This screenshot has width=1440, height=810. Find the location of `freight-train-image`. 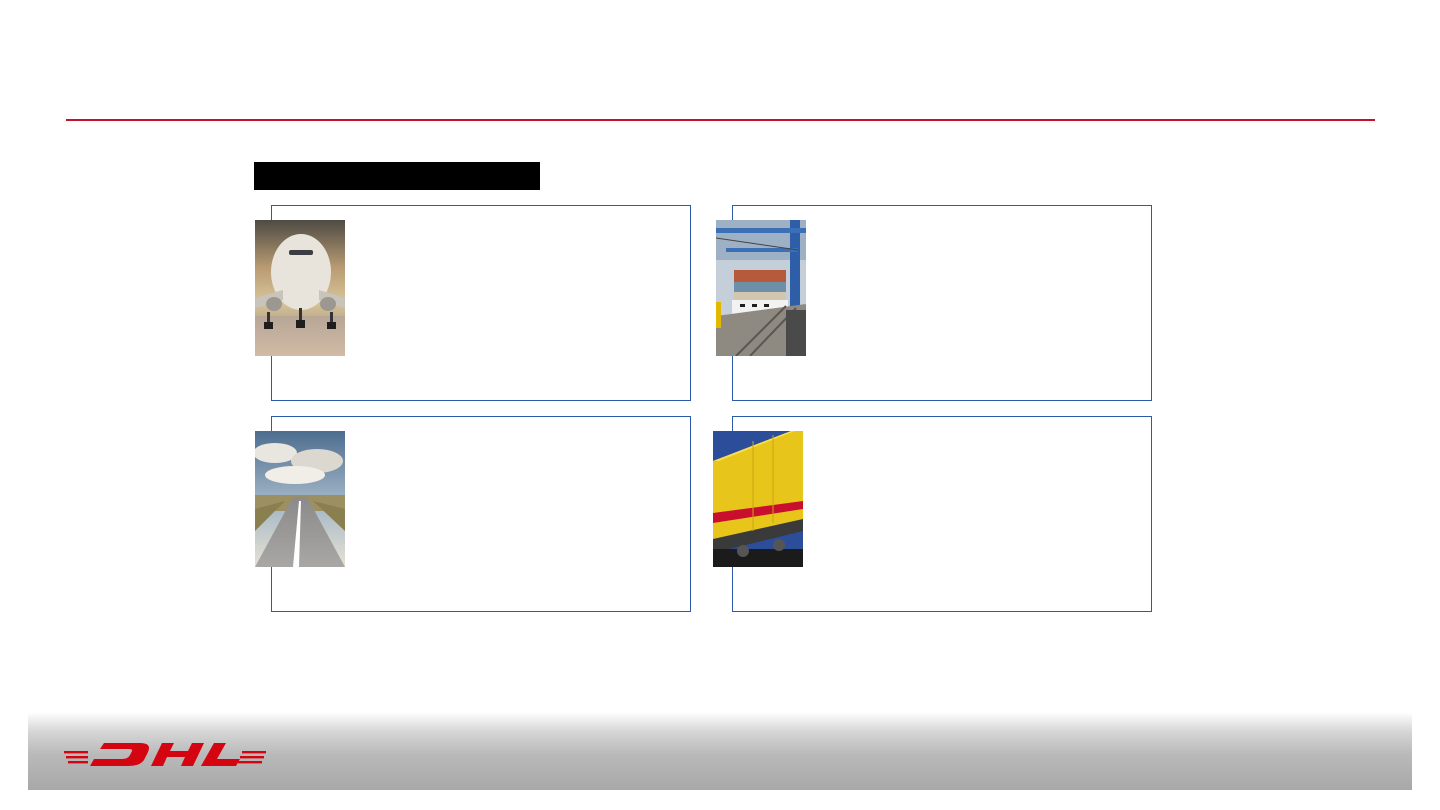

freight-train-image is located at coordinates (758, 499).